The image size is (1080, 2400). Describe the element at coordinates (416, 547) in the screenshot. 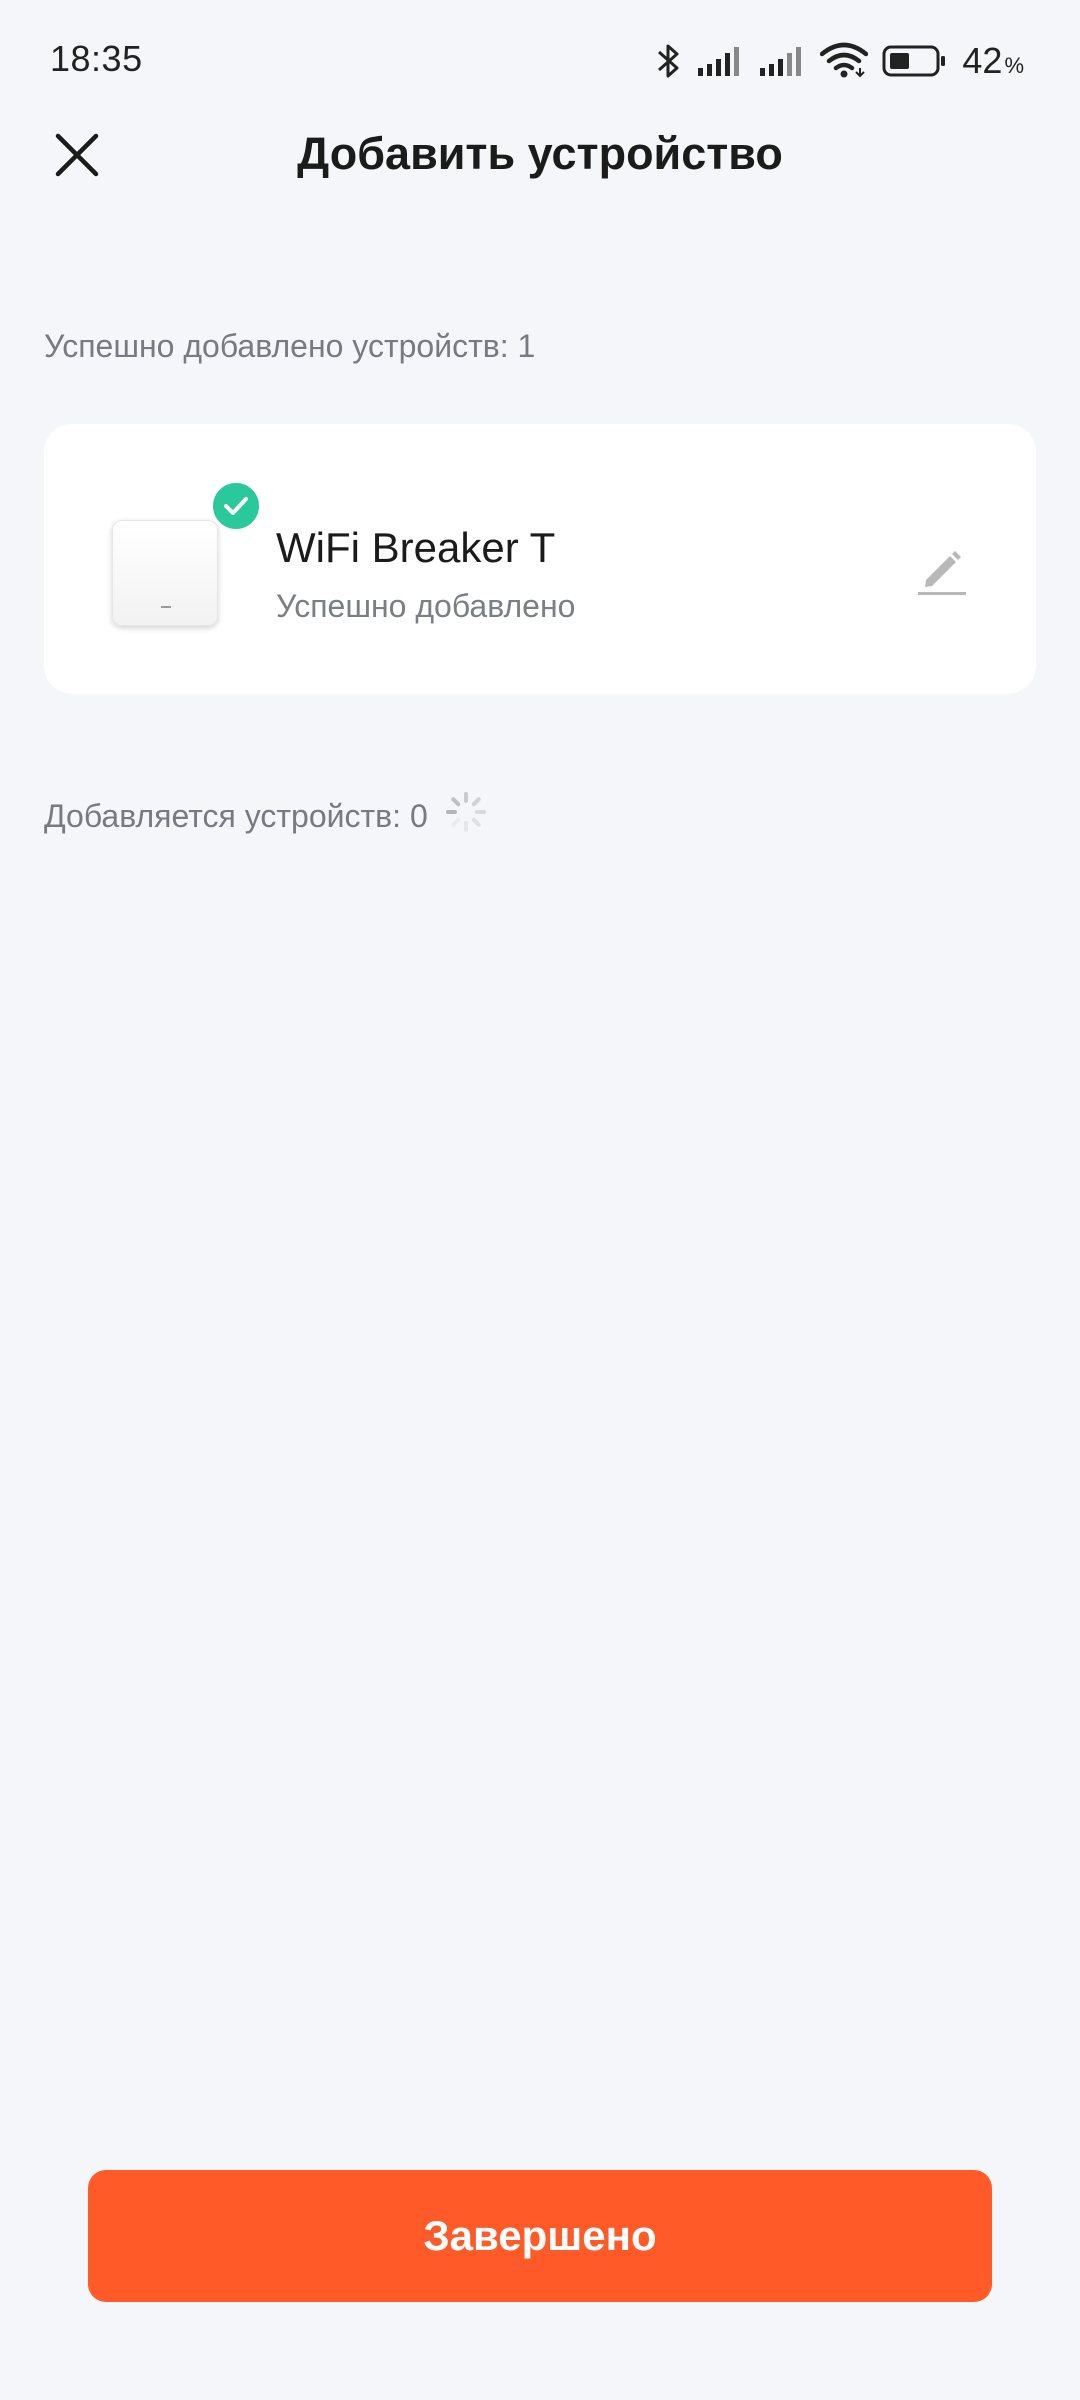

I see `device-name: WiFi Breaker T` at that location.